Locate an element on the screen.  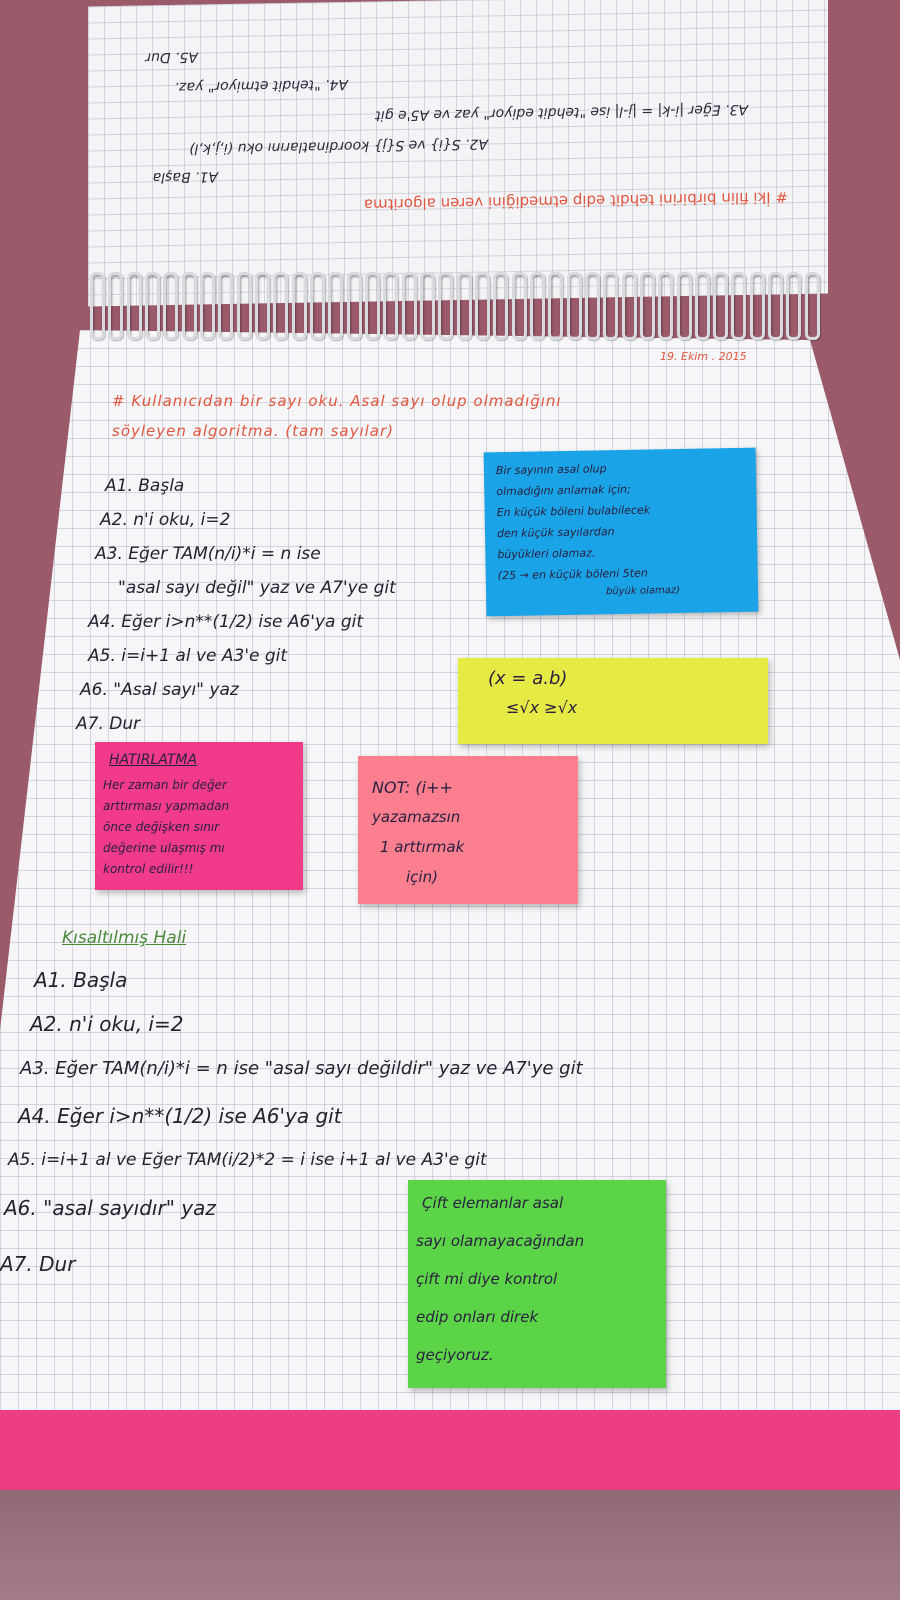
yellow-note-line-2: ≤√x ≥√x is located at coordinates (542, 707).